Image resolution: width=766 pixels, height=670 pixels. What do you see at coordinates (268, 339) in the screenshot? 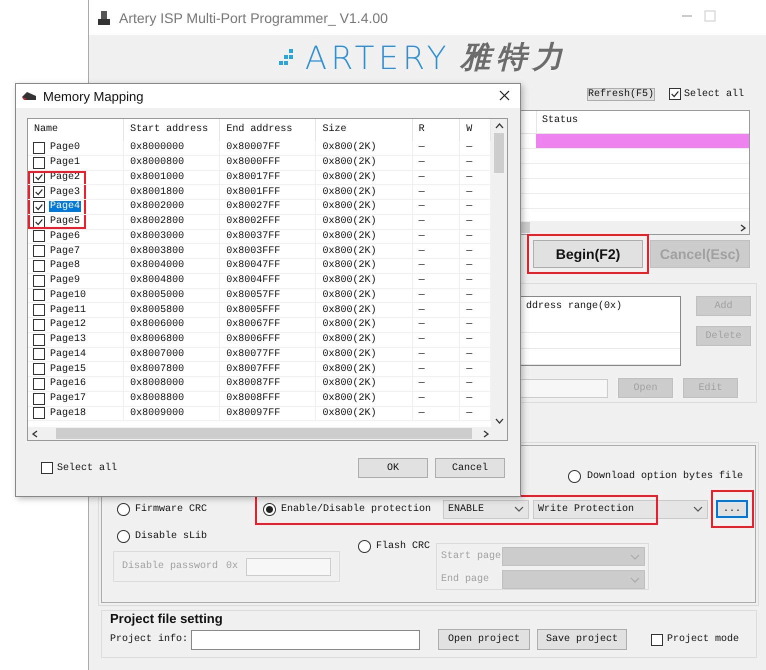
I see `table-cell: 0x8006FFF` at bounding box center [268, 339].